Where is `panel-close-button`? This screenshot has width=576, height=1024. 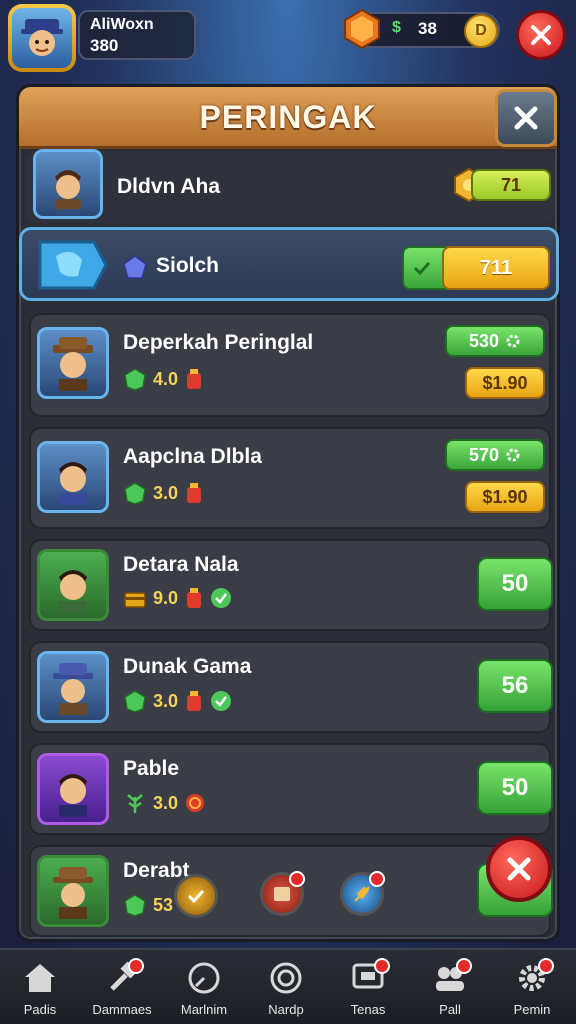
panel-close-button is located at coordinates (526, 118).